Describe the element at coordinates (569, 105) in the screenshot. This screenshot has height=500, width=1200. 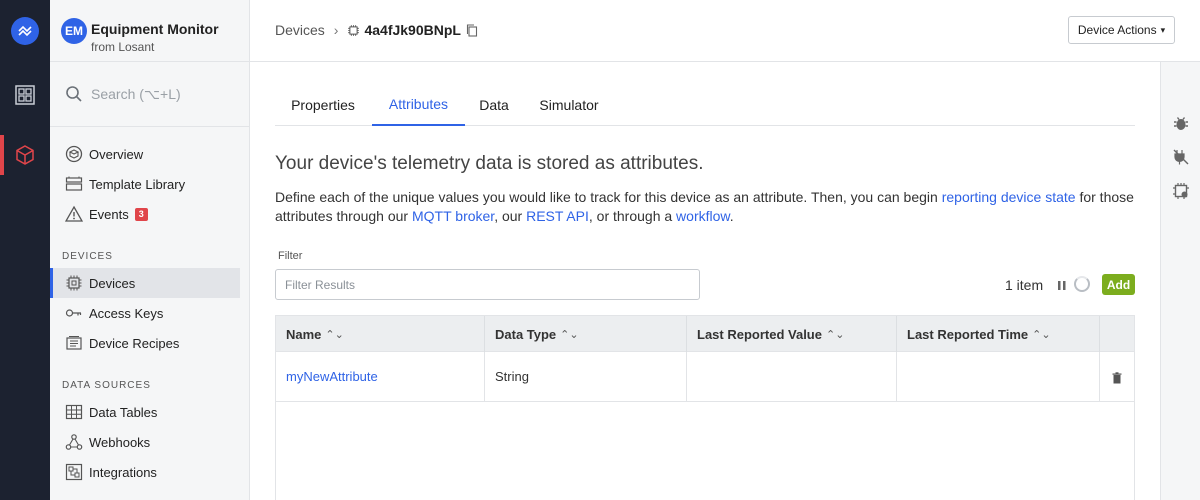
I see `tab-simulator: Simulator` at that location.